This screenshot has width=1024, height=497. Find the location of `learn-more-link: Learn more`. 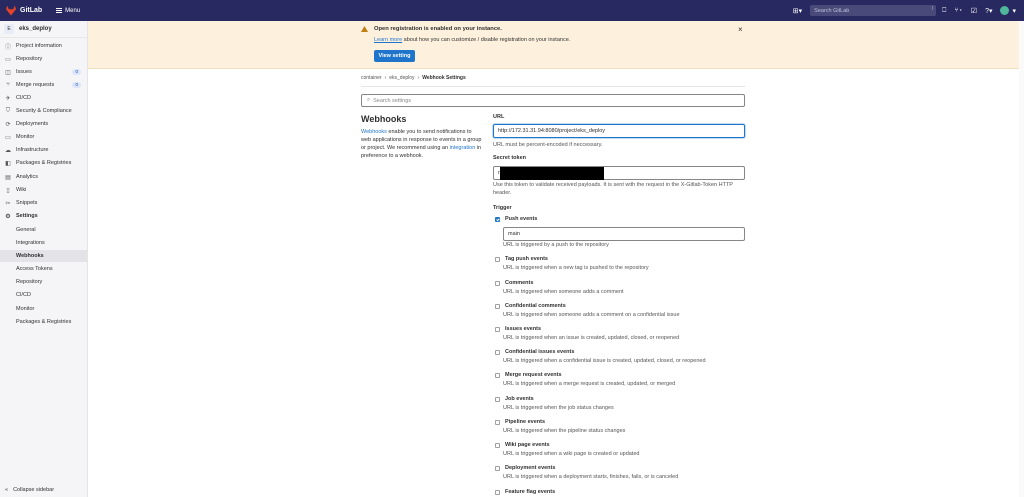

learn-more-link: Learn more is located at coordinates (388, 40).